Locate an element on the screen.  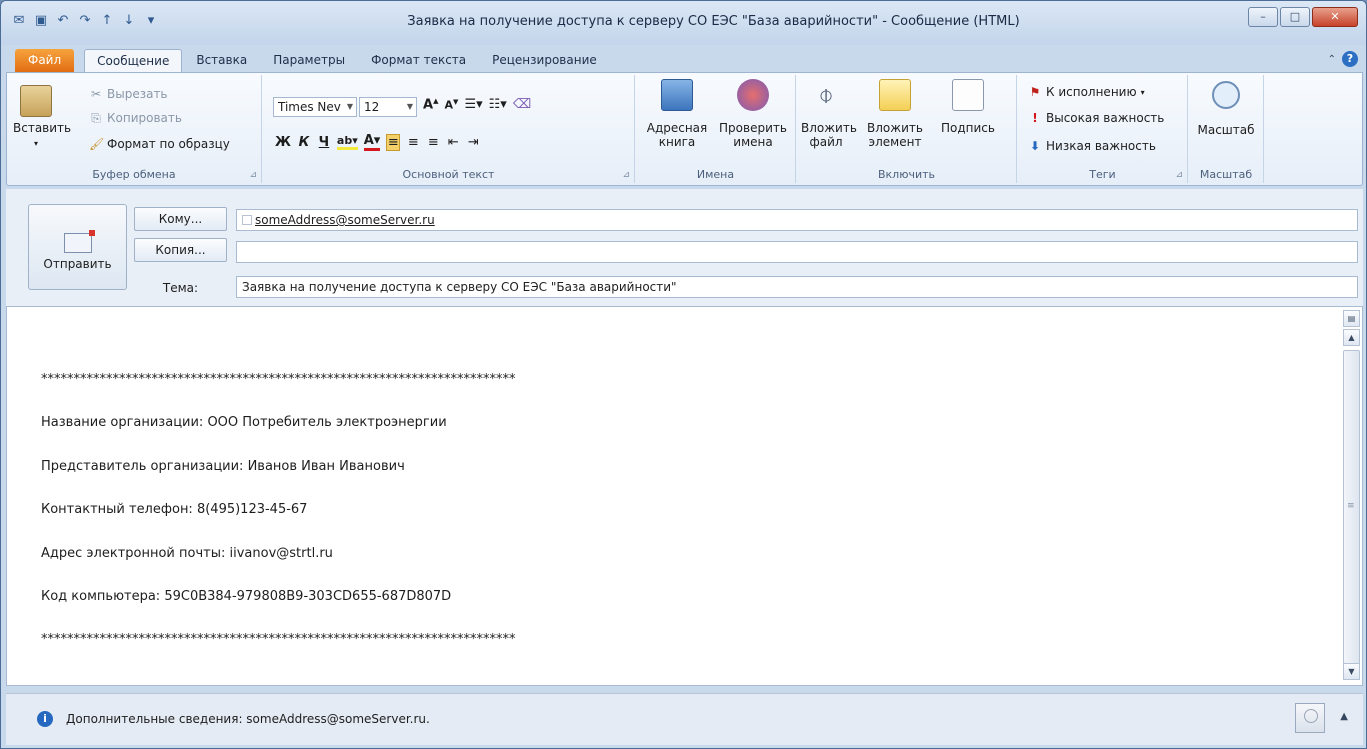
exclamation-icon: ! is located at coordinates (1035, 118).